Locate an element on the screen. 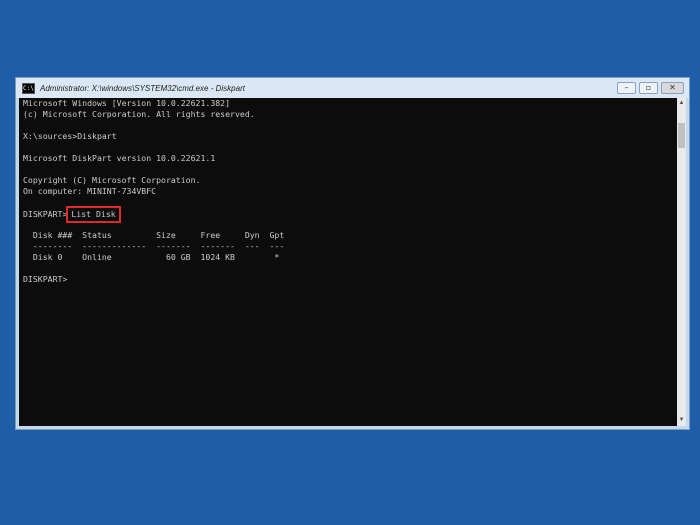  diskpart-prompt: DISKPART> is located at coordinates (45, 214).